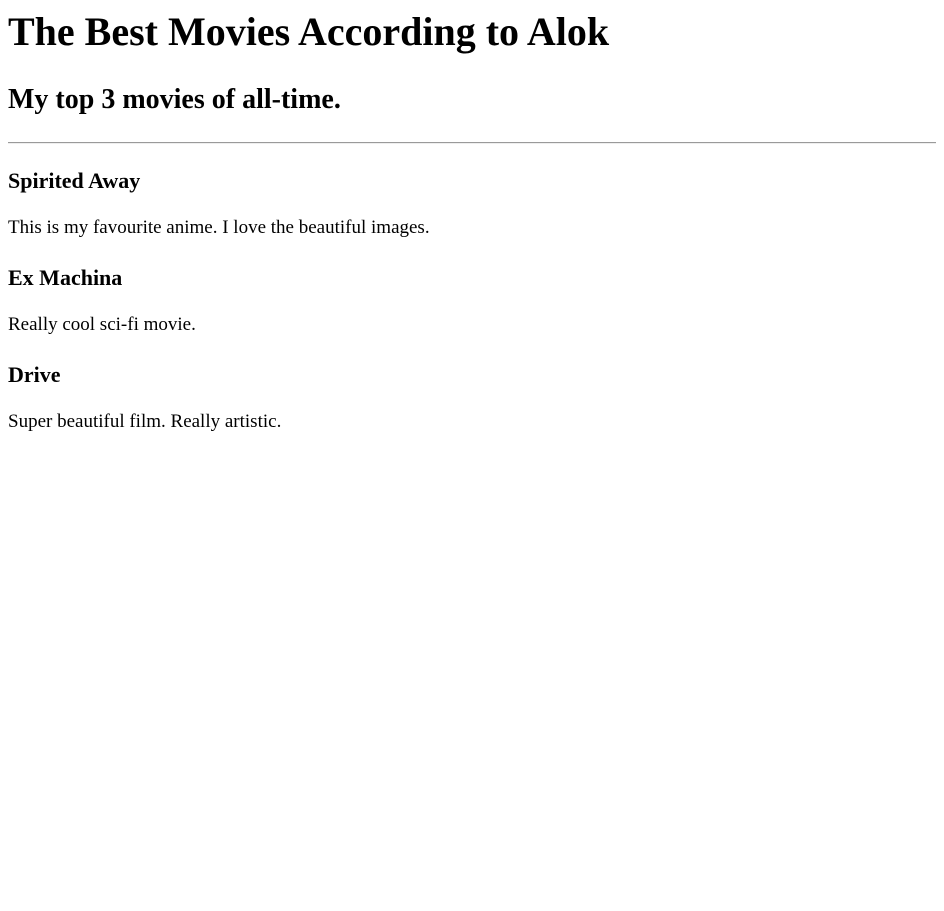 The width and height of the screenshot is (944, 911). I want to click on movie-title: Spirited Away, so click(74, 180).